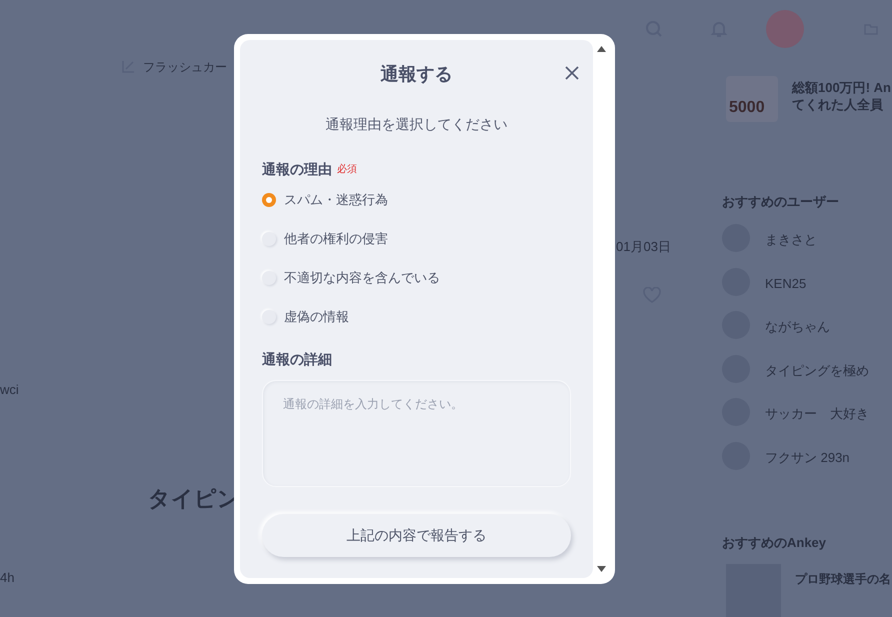 The height and width of the screenshot is (617, 892). Describe the element at coordinates (601, 49) in the screenshot. I see `scroll-up-icon` at that location.